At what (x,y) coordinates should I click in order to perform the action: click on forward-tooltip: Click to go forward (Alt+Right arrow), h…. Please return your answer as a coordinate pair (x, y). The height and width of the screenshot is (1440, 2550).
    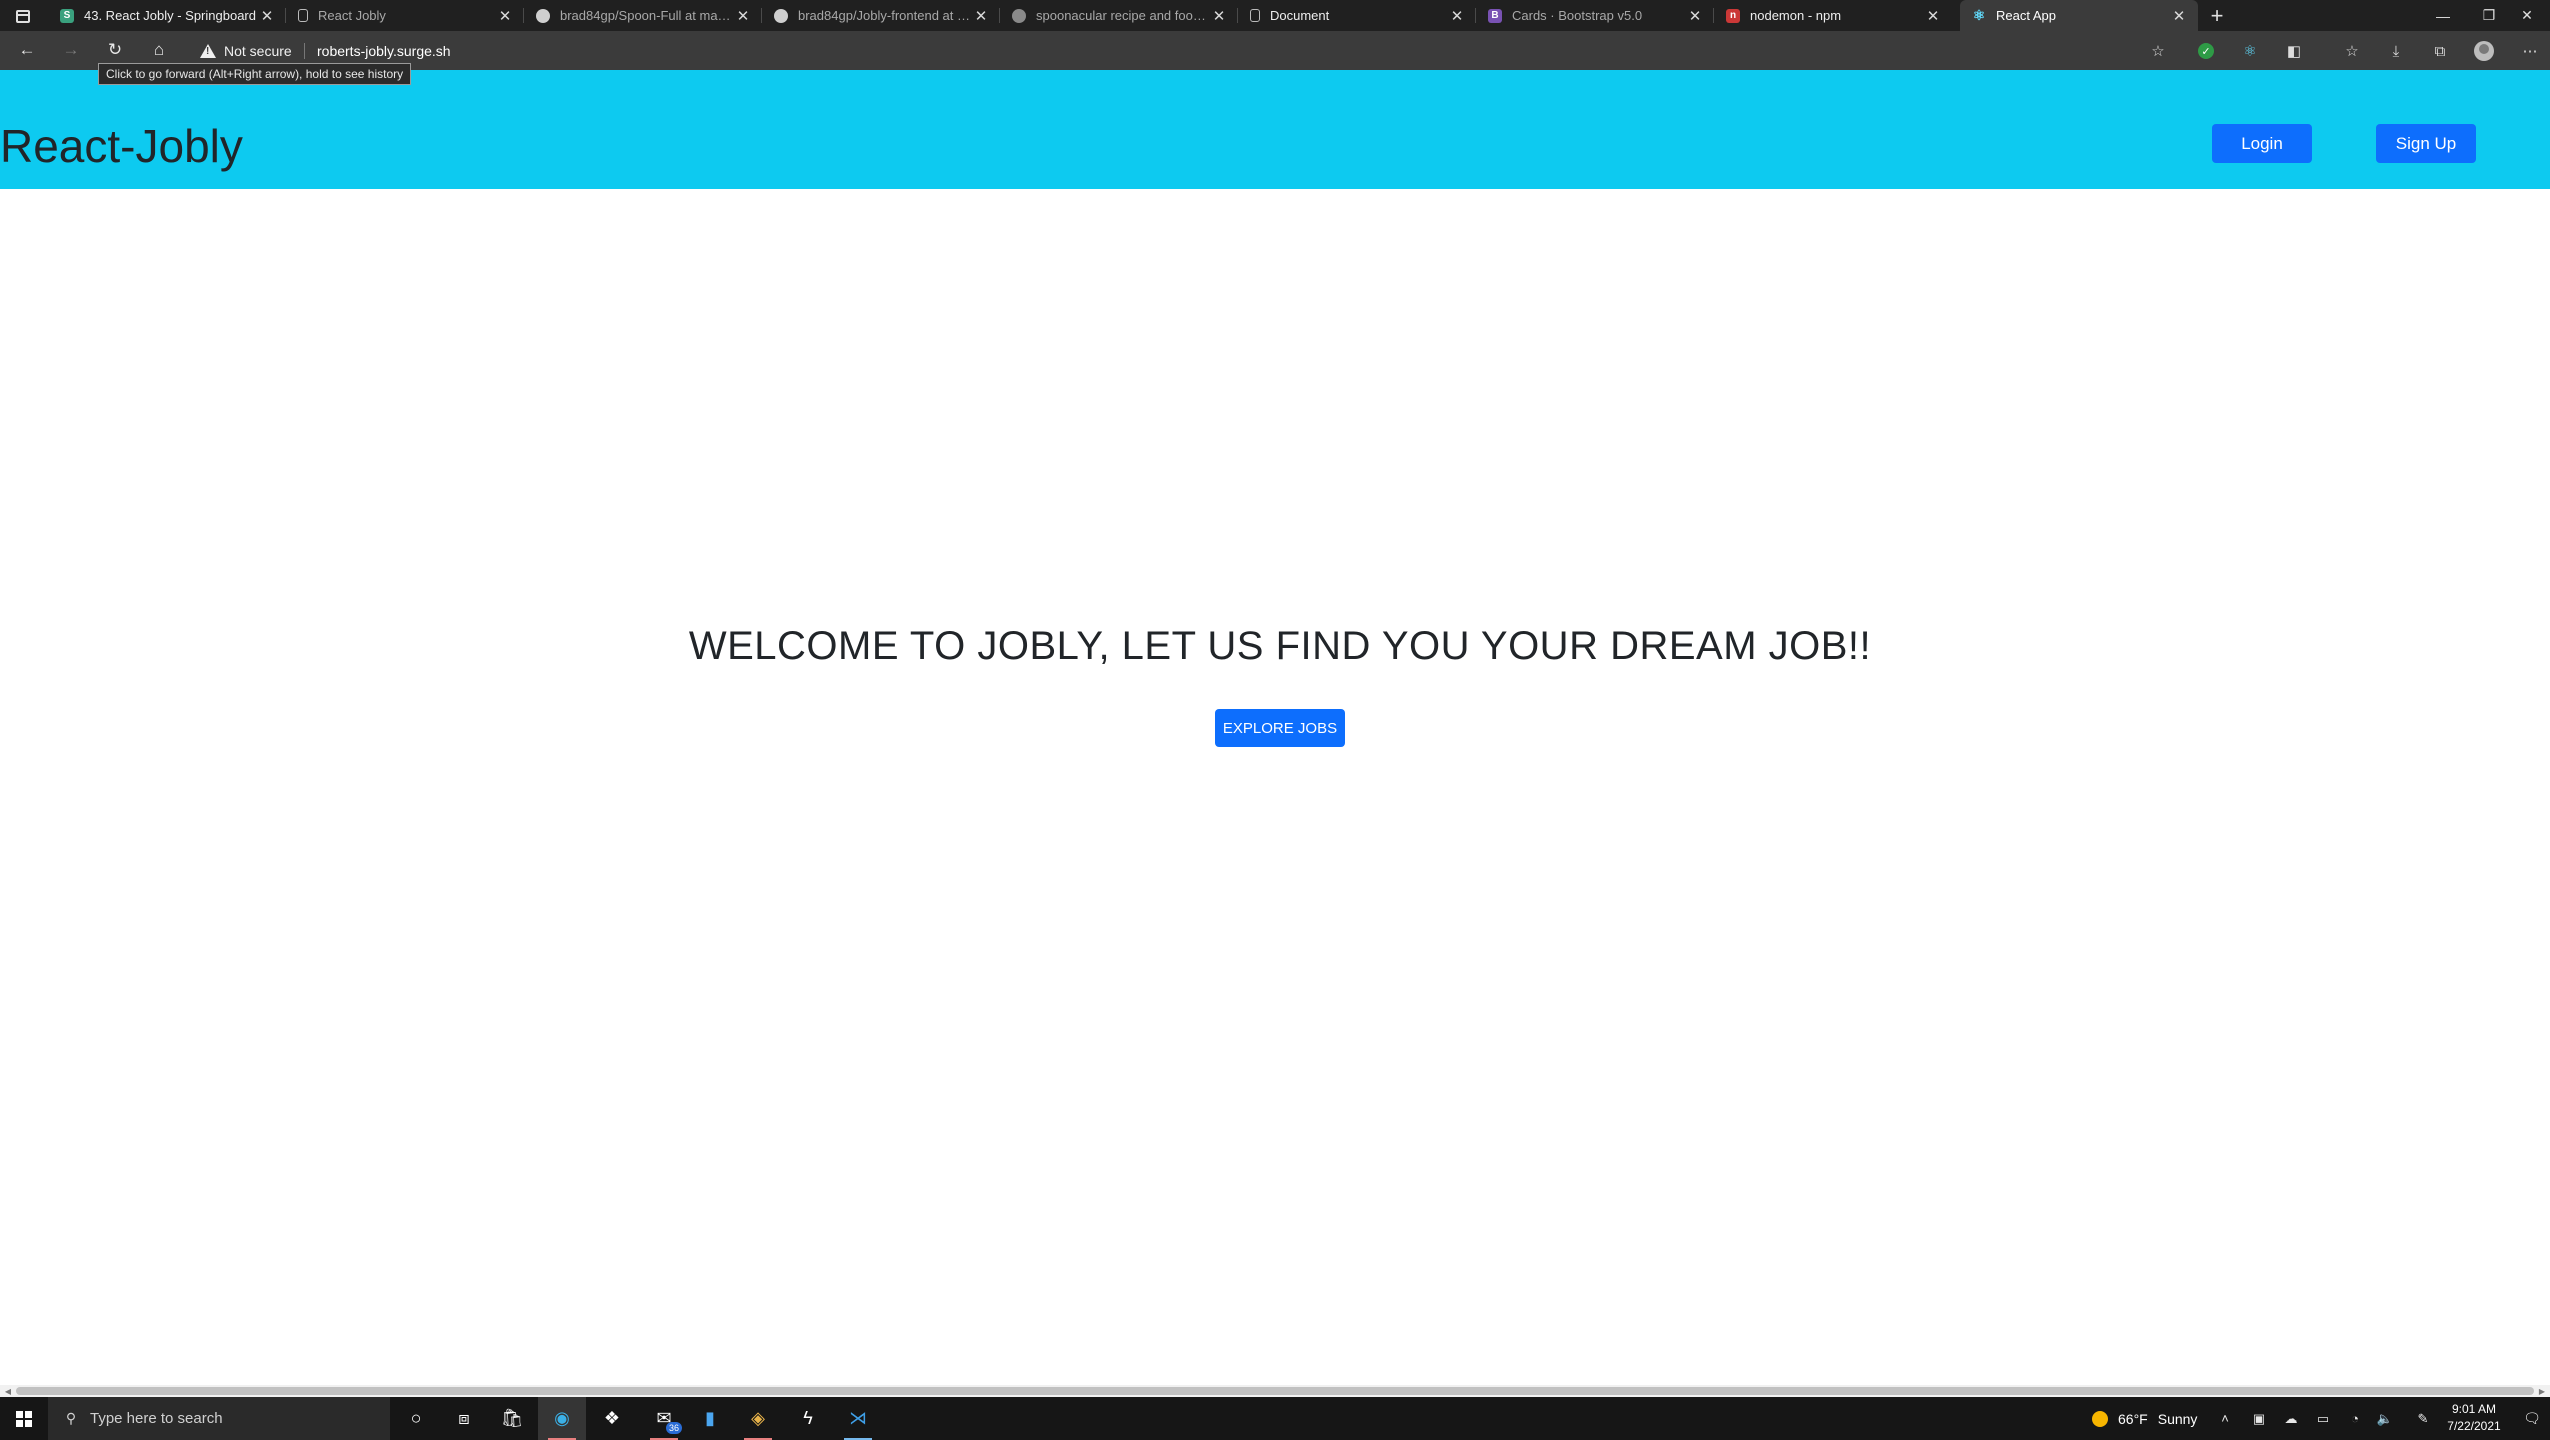
    Looking at the image, I should click on (255, 74).